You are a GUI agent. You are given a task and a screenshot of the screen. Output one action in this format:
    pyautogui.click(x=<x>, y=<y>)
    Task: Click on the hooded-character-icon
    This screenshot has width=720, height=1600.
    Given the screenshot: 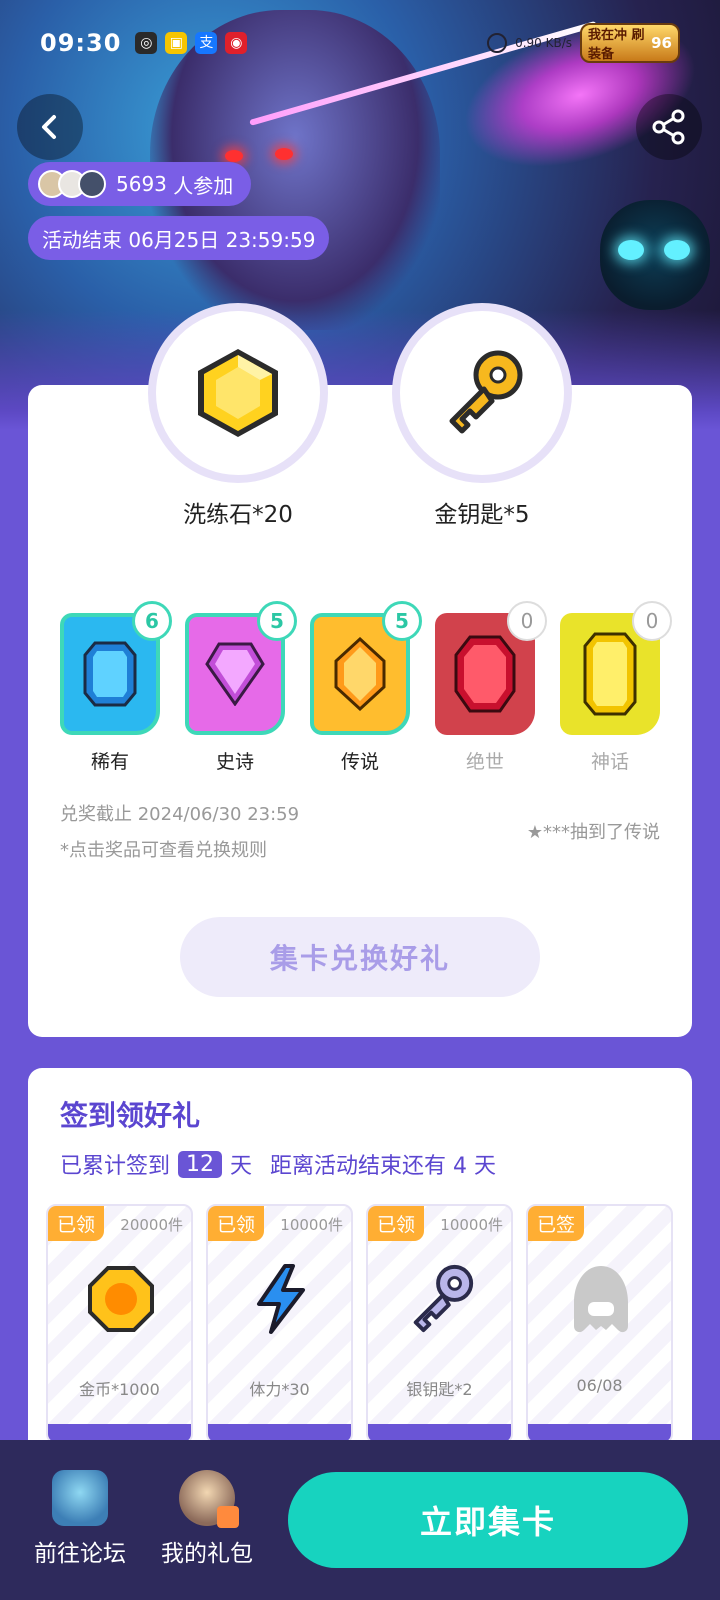 What is the action you would take?
    pyautogui.click(x=601, y=1299)
    